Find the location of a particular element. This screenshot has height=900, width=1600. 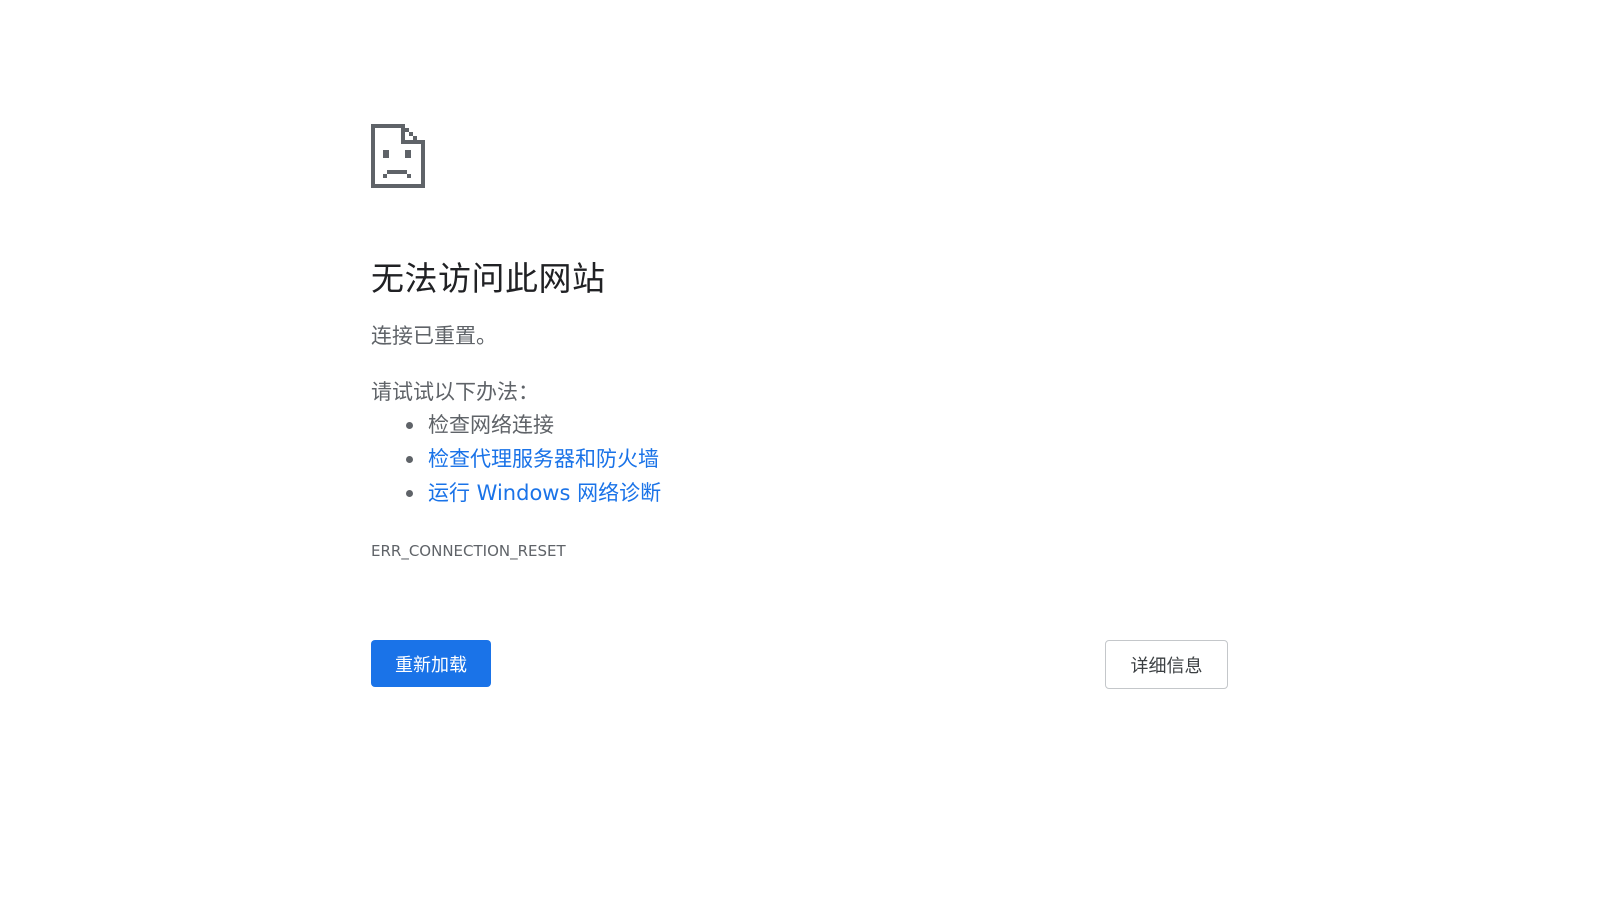

details-button: 详细信息 is located at coordinates (1166, 664).